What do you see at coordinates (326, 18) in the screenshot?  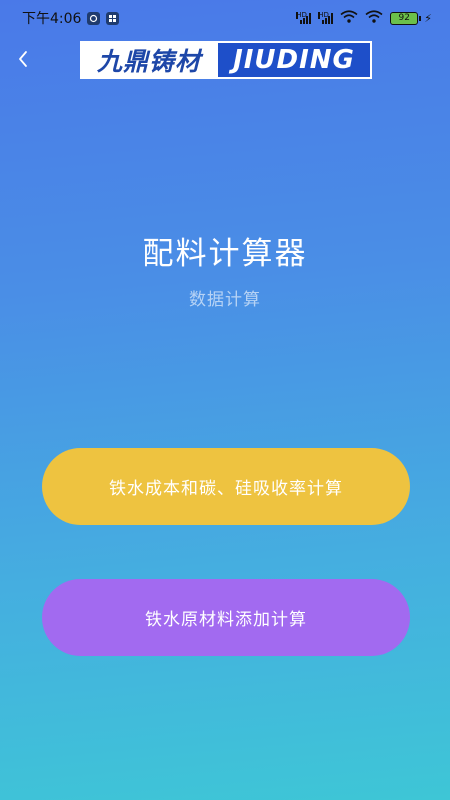 I see `signal-icon-2: HD` at bounding box center [326, 18].